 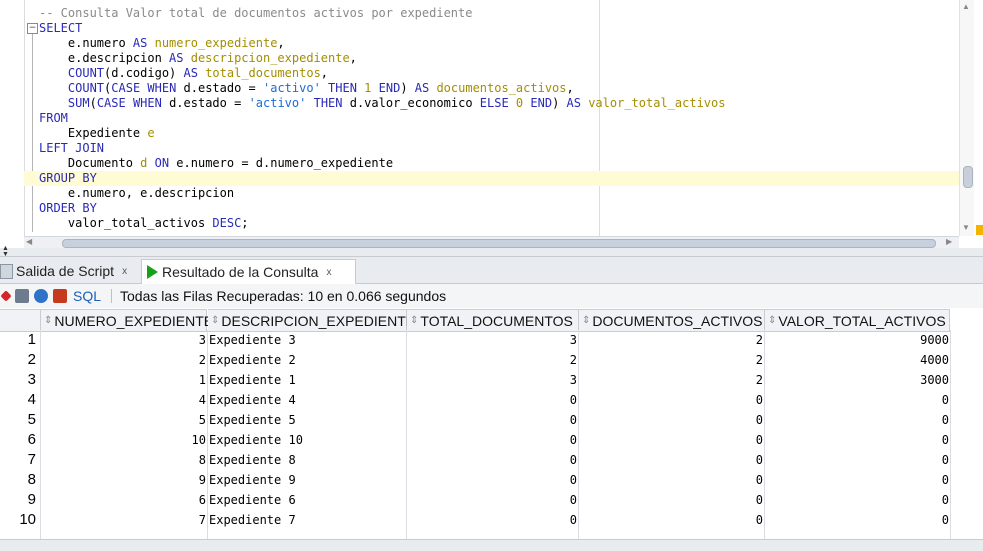 I want to click on table-cell: Expediente 2, so click(x=307, y=360).